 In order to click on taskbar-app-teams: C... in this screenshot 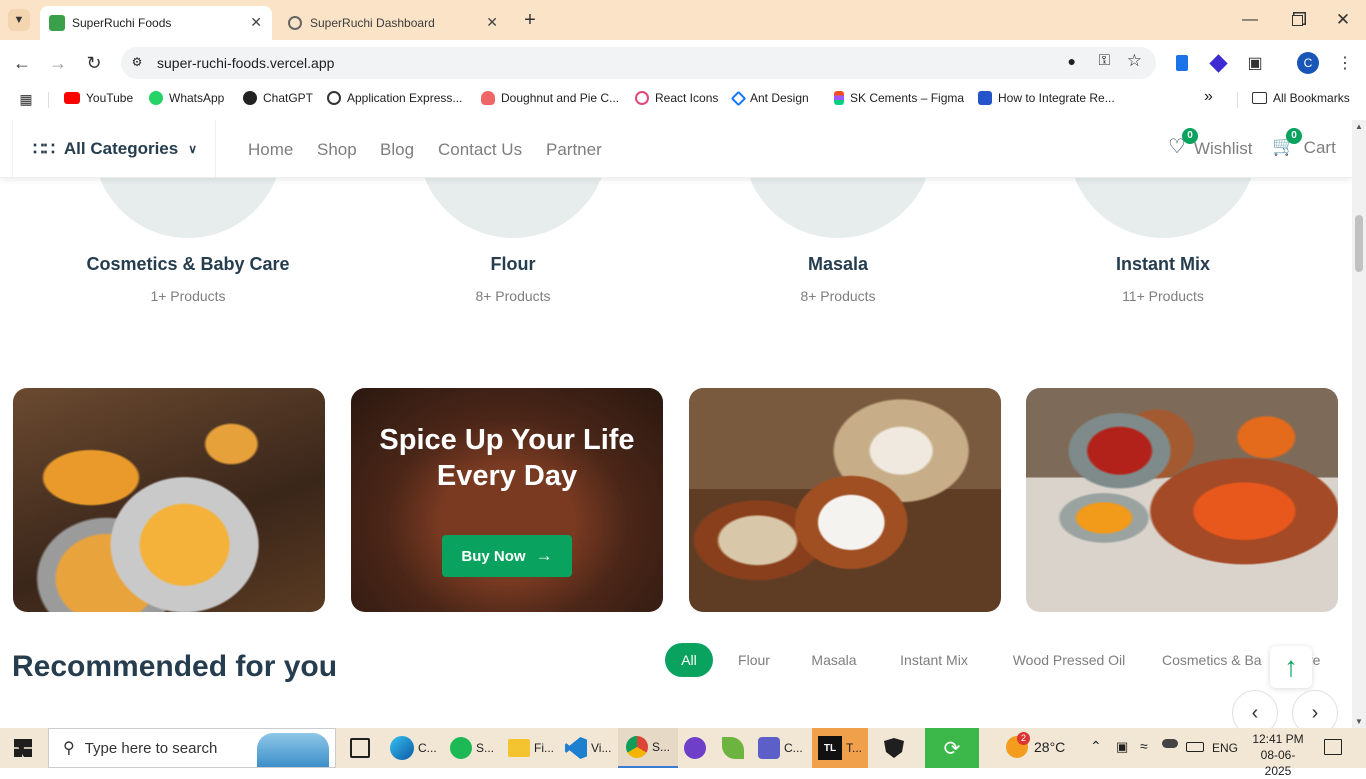, I will do `click(780, 748)`.